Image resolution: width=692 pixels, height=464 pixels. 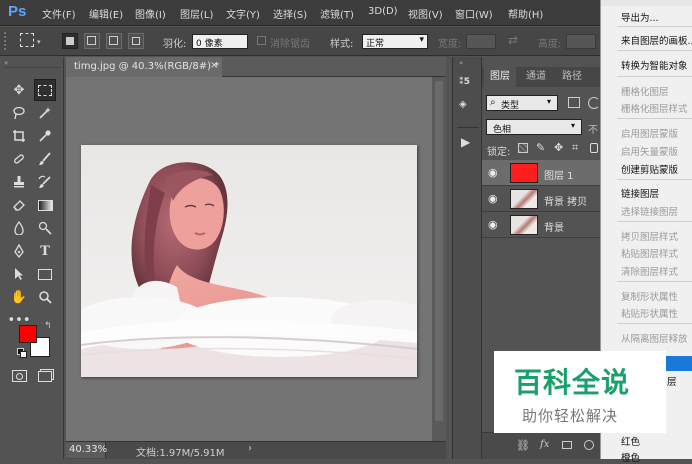 I want to click on pen-tool-icon, so click(x=19, y=251).